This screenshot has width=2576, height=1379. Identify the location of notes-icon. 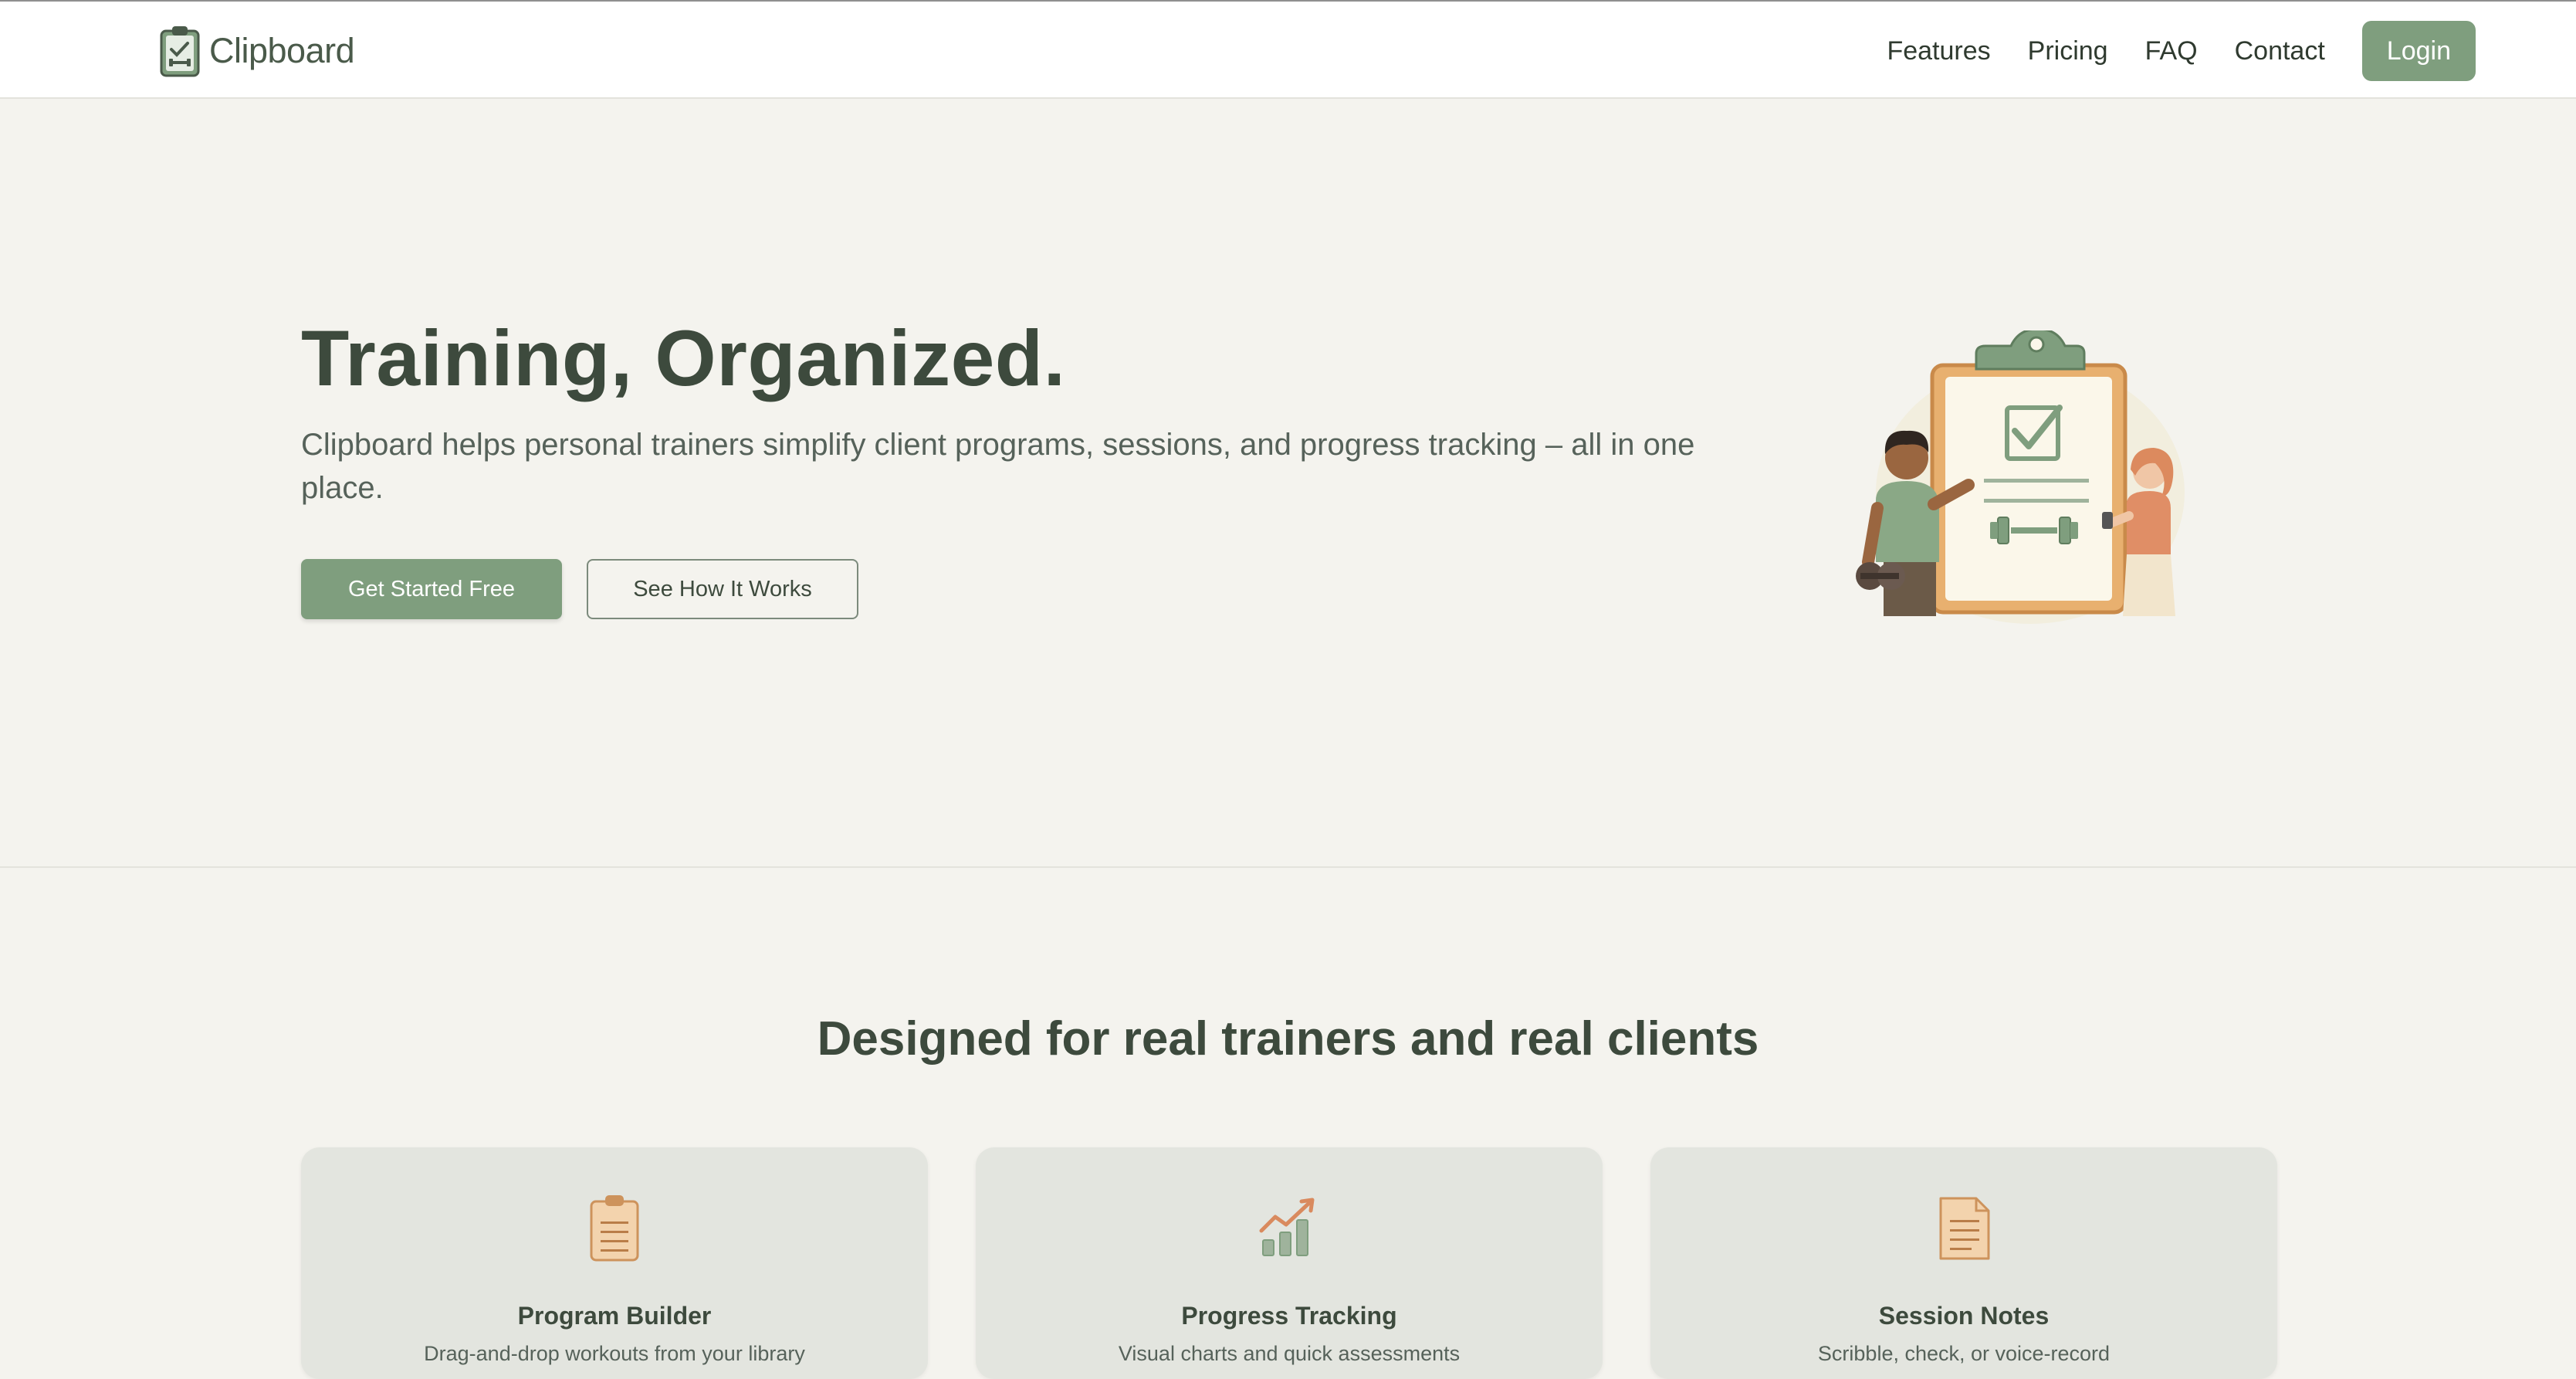
(1964, 1228).